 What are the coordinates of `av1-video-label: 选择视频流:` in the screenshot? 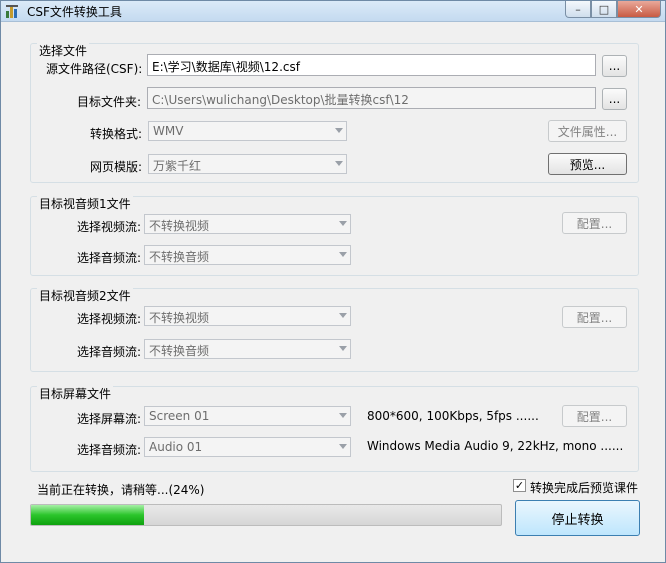 It's located at (109, 227).